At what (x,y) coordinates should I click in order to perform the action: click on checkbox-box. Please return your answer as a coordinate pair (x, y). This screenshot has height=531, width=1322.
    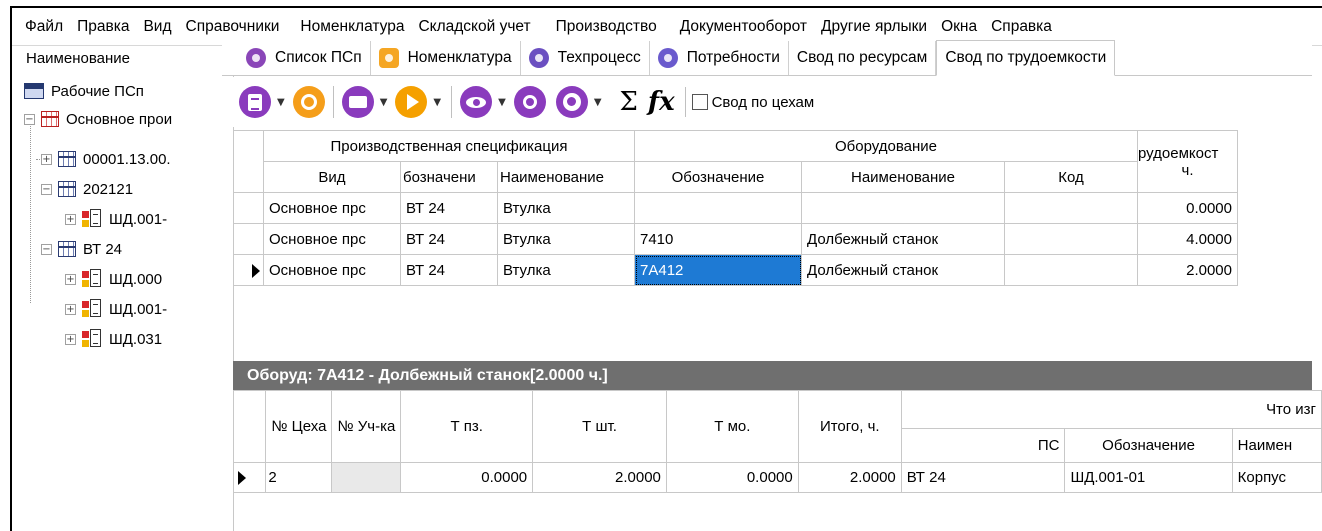
    Looking at the image, I should click on (699, 102).